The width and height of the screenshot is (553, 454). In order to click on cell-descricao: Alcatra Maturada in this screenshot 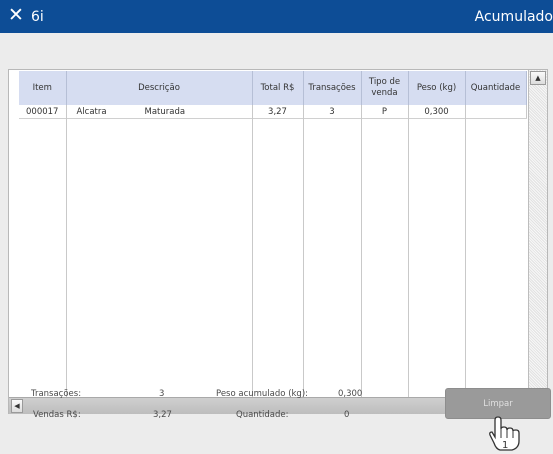, I will do `click(159, 112)`.